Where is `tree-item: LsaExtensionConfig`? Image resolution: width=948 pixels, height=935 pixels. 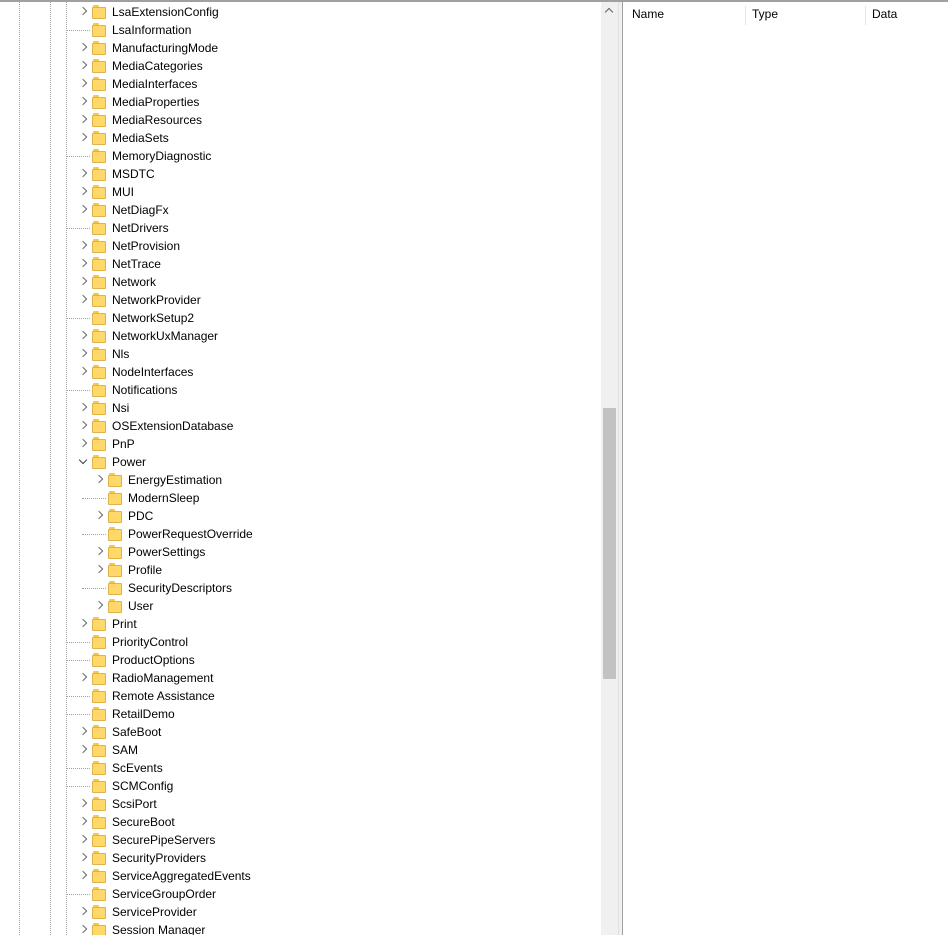
tree-item: LsaExtensionConfig is located at coordinates (300, 12).